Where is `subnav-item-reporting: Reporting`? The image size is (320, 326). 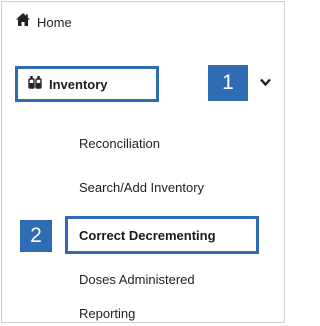 subnav-item-reporting: Reporting is located at coordinates (107, 313).